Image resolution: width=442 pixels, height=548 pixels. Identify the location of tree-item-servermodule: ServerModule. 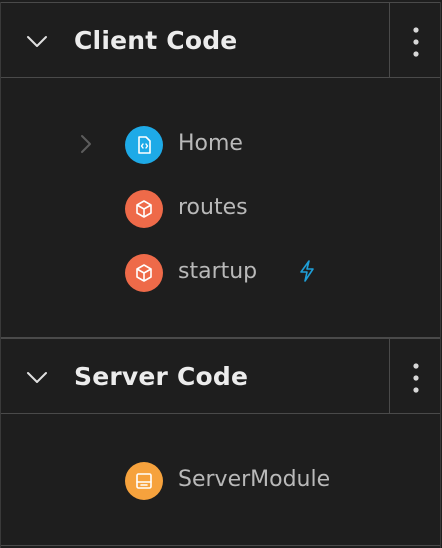
(211, 478).